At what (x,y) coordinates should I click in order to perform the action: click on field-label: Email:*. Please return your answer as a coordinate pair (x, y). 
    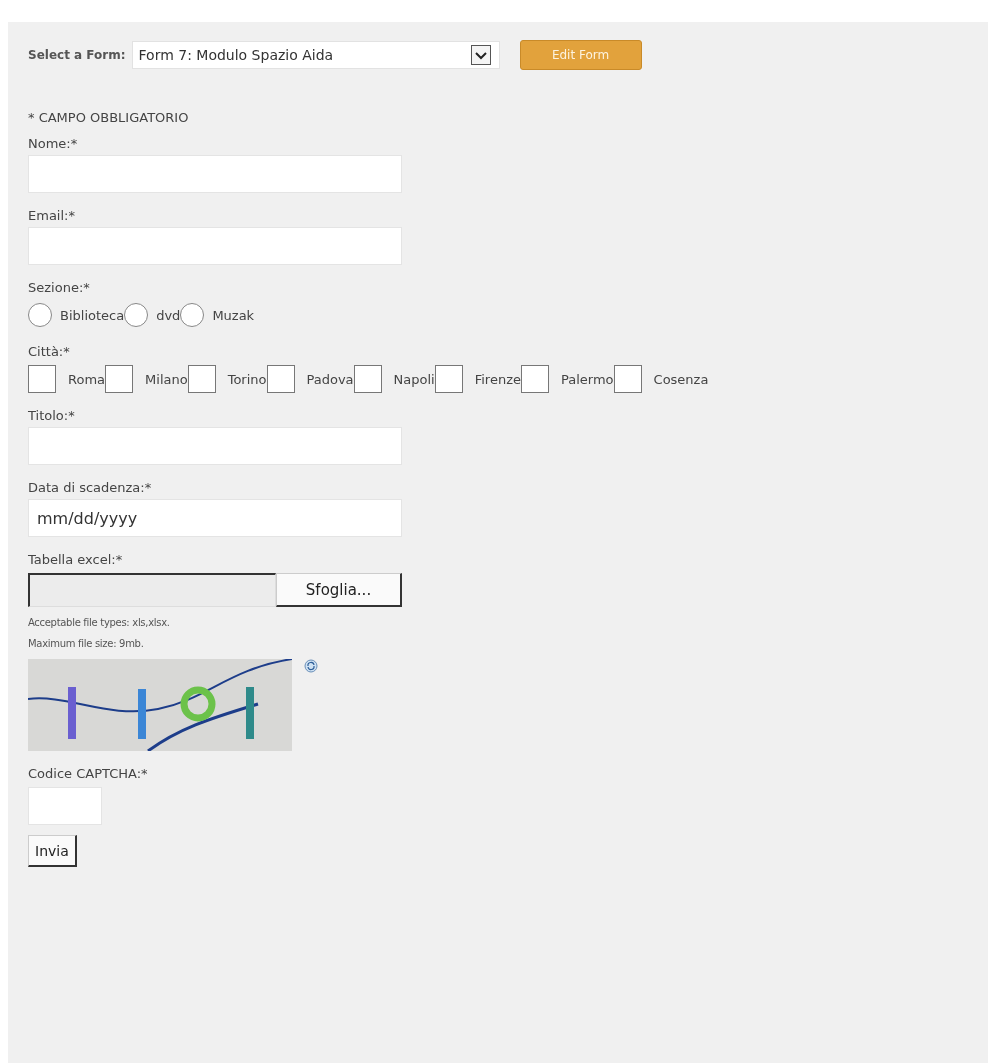
    Looking at the image, I should click on (52, 216).